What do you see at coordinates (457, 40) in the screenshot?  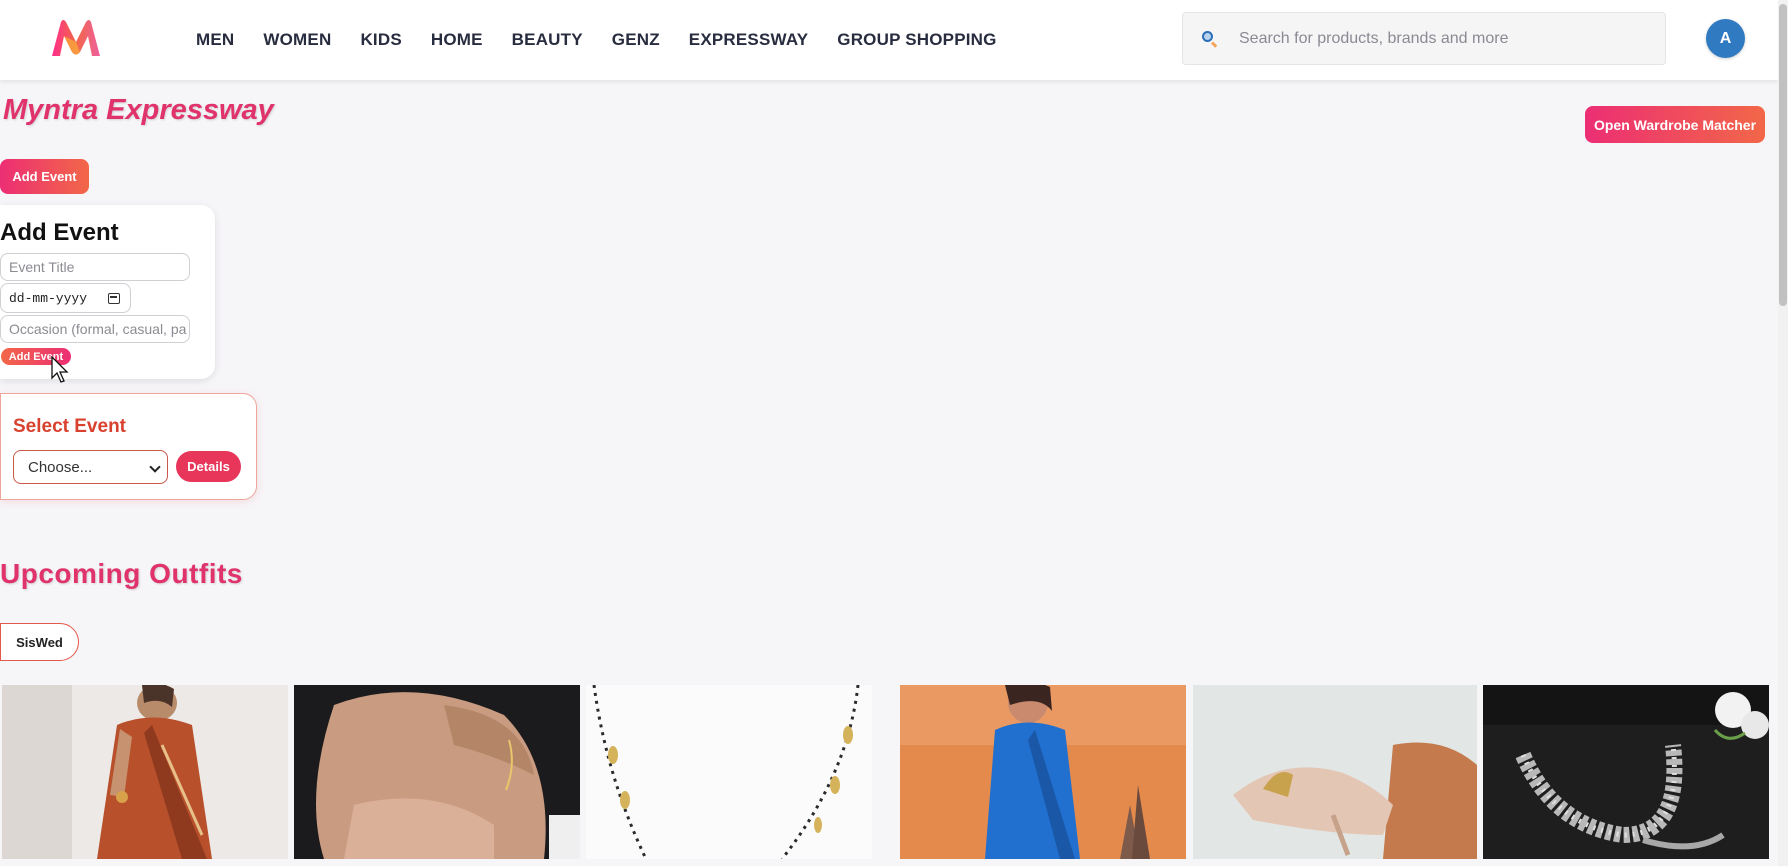 I see `nav-home: HOME` at bounding box center [457, 40].